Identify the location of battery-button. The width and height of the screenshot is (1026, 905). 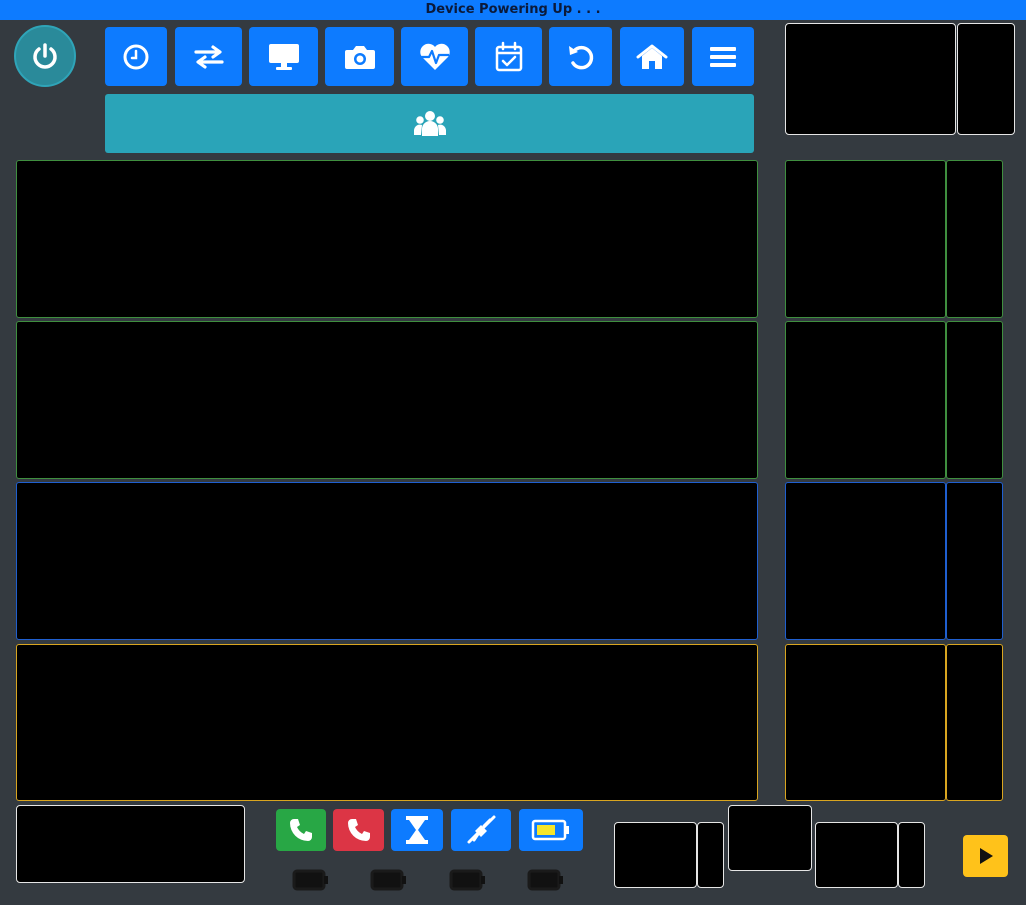
(551, 830).